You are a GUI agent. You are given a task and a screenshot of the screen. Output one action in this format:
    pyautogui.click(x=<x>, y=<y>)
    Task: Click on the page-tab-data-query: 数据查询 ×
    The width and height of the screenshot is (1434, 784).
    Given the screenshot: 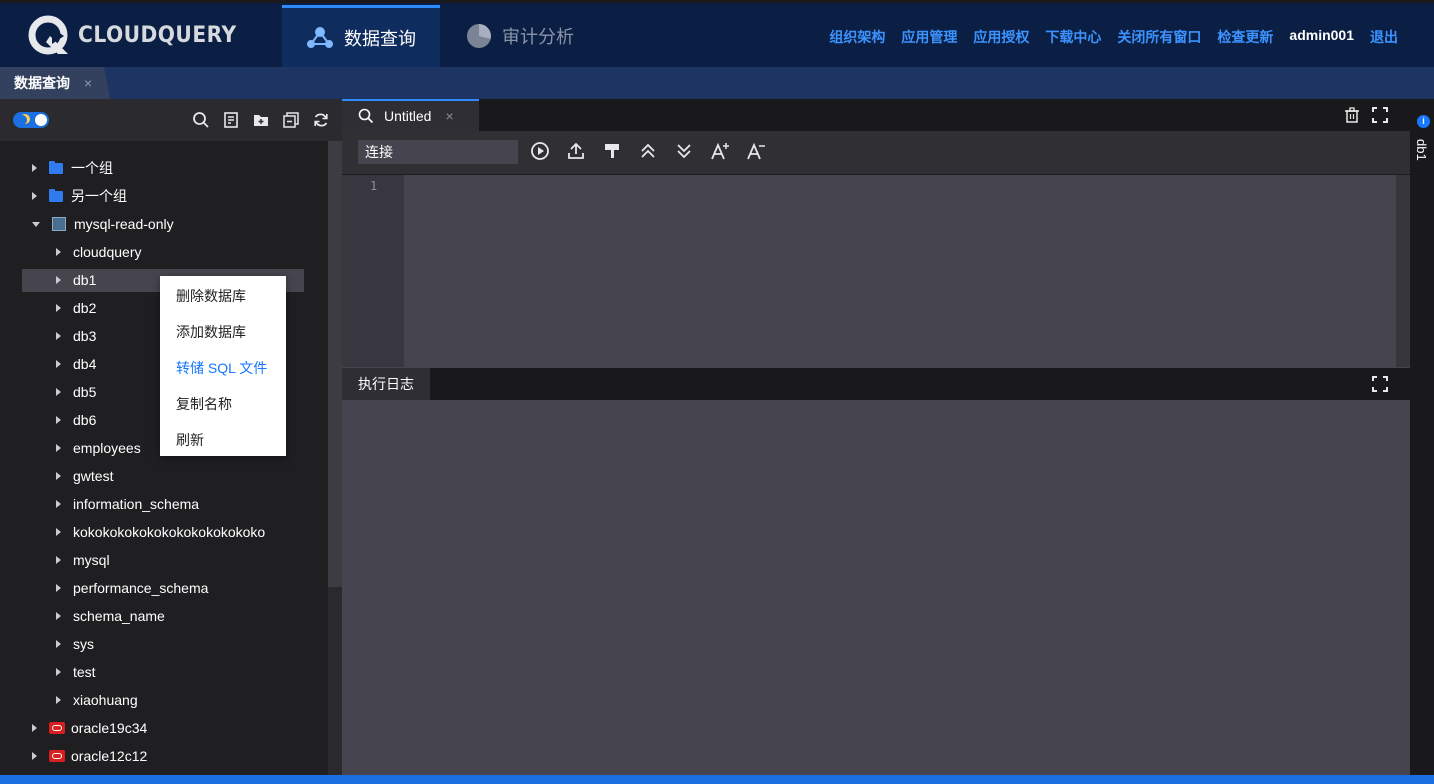 What is the action you would take?
    pyautogui.click(x=55, y=83)
    